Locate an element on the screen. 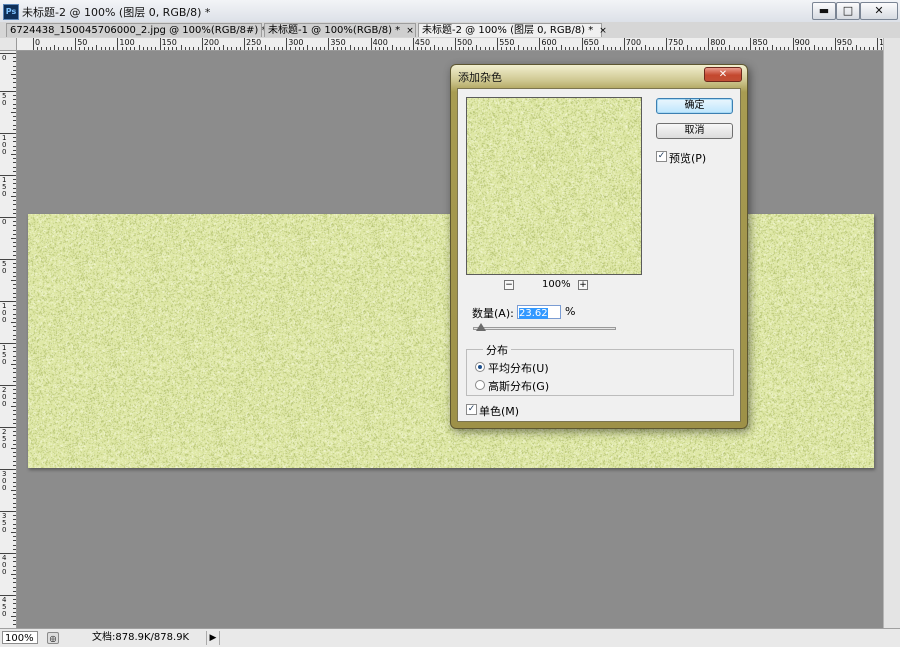 The image size is (900, 647). window-title: 未标题-2 @ 100% (图层 0, RGB/8) * is located at coordinates (116, 12).